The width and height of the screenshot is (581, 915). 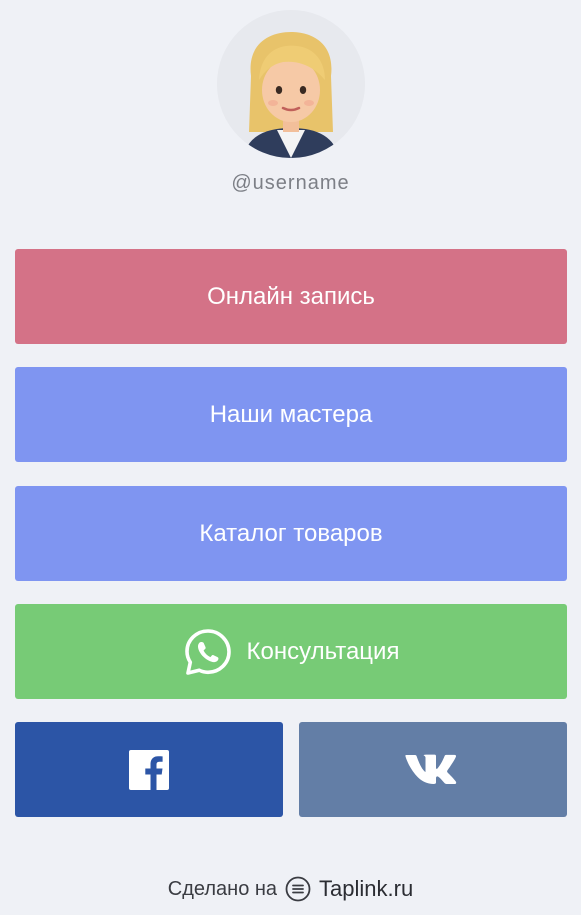 I want to click on taplink-logo-icon, so click(x=298, y=889).